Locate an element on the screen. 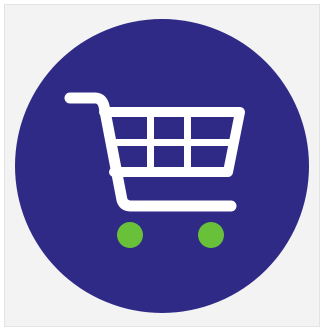 The image size is (324, 331). cart-wheel-right is located at coordinates (211, 235).